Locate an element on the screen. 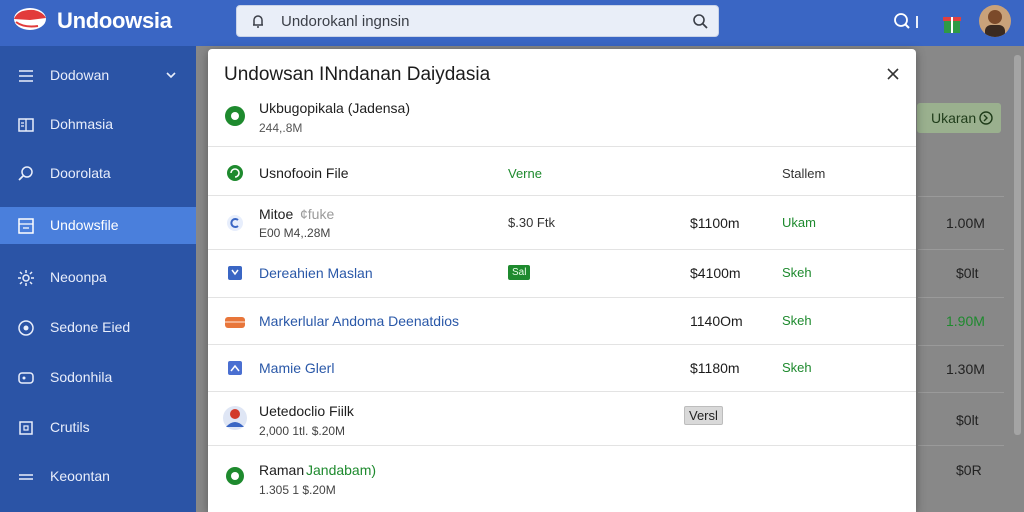 The height and width of the screenshot is (512, 1024). sidebar-item-doorolata: Doorolata is located at coordinates (98, 173).